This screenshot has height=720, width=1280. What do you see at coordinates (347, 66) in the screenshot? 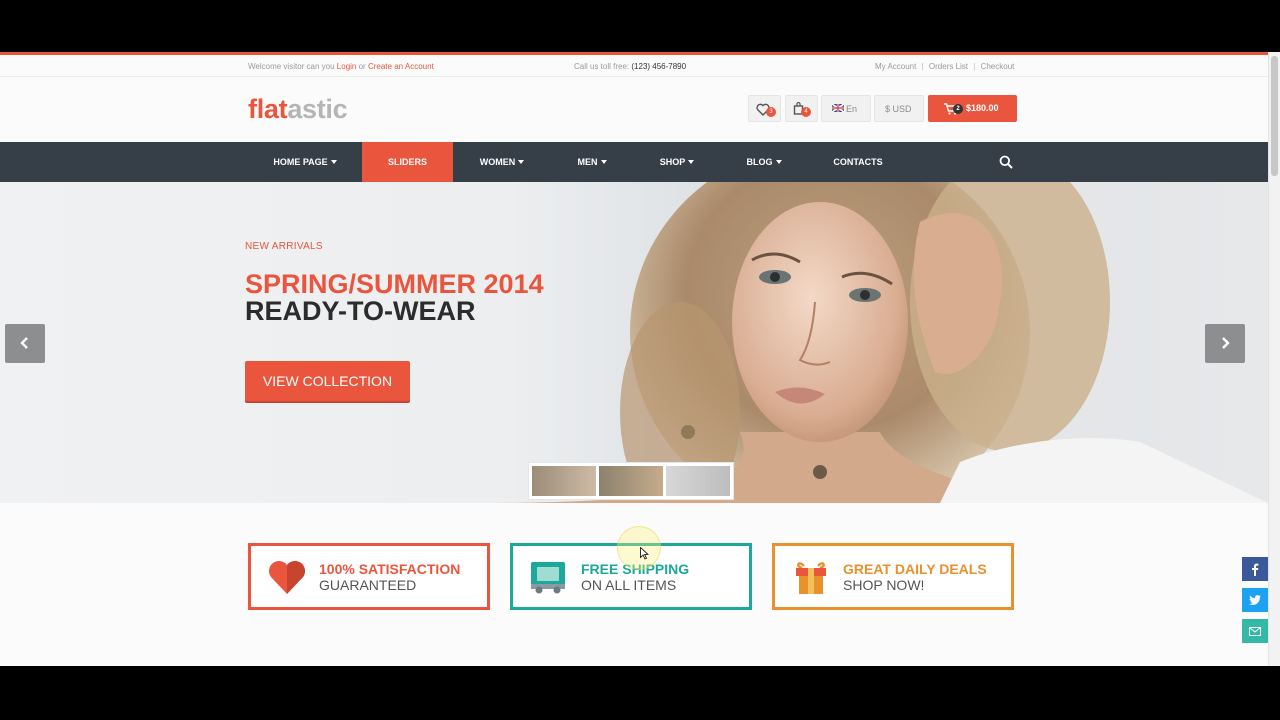
I see `login-link: Login` at bounding box center [347, 66].